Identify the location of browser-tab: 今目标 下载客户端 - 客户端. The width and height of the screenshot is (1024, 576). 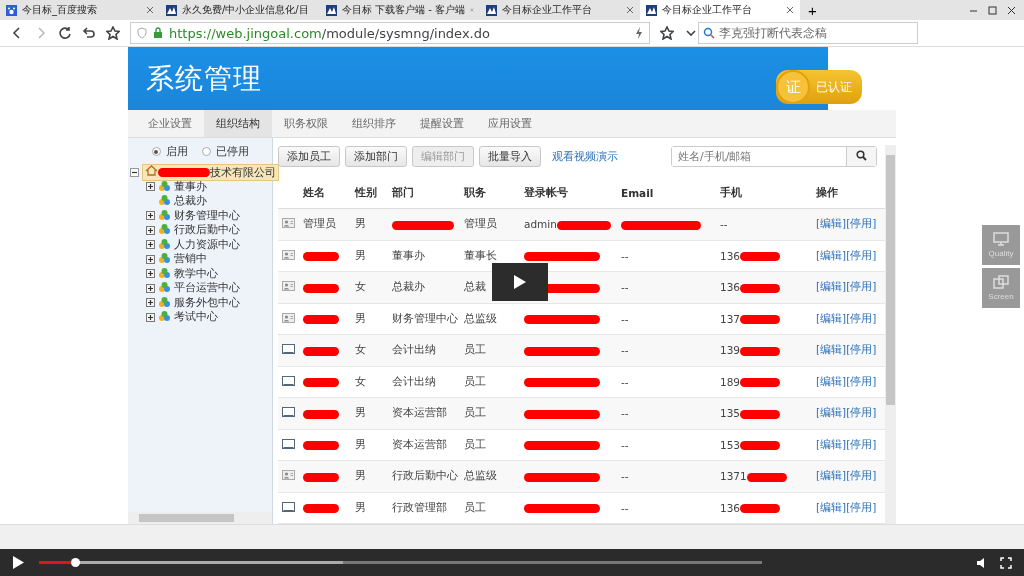
(400, 10).